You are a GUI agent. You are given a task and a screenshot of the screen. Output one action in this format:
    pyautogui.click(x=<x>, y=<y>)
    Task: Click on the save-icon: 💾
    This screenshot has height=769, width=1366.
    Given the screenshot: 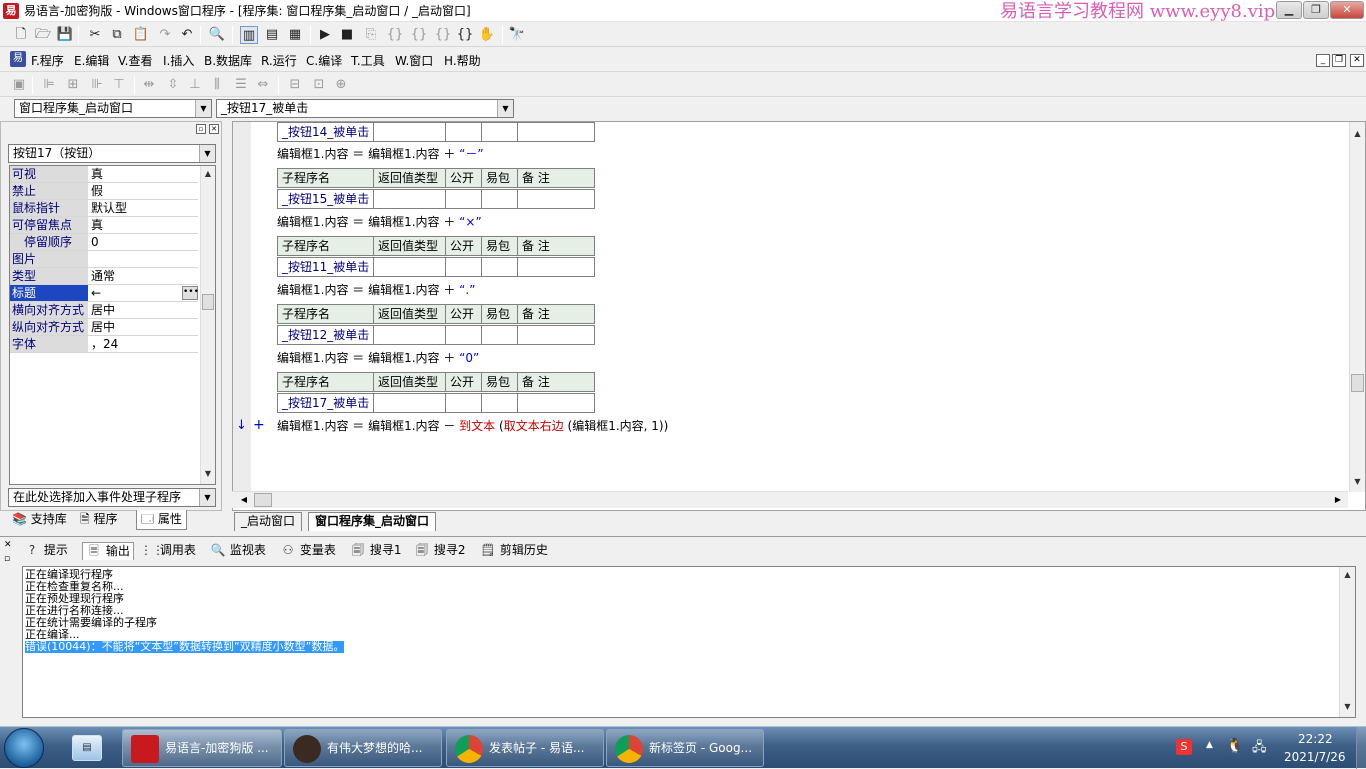 What is the action you would take?
    pyautogui.click(x=65, y=35)
    